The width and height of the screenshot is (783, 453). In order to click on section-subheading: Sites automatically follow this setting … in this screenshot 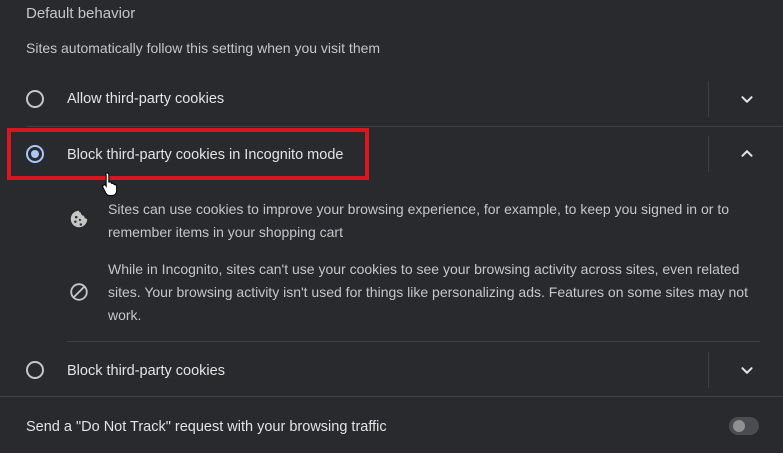, I will do `click(203, 48)`.